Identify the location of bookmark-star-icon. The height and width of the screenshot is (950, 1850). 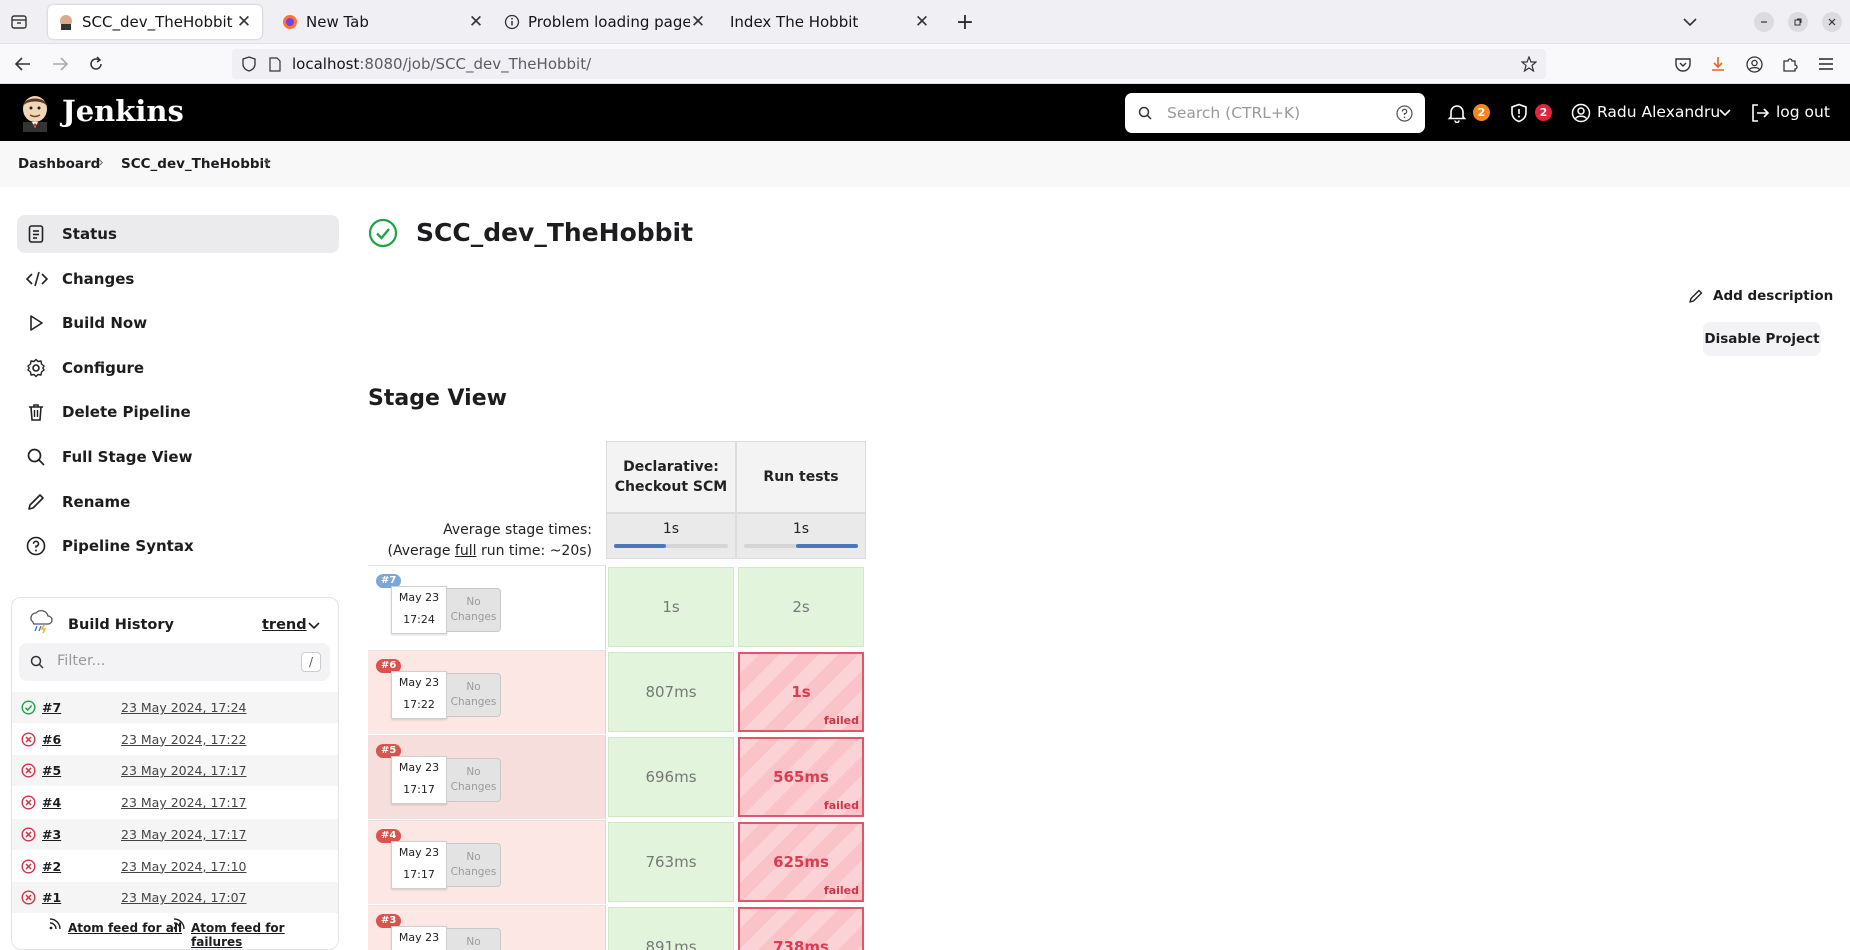
(1529, 64).